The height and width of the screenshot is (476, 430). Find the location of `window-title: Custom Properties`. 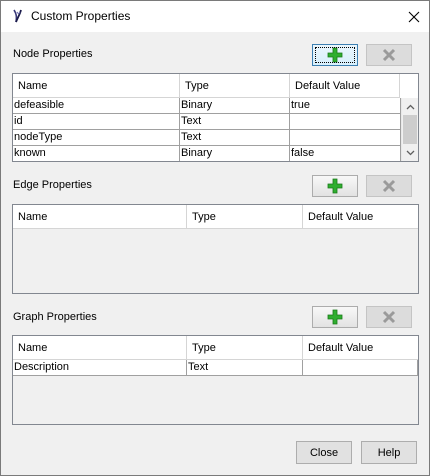

window-title: Custom Properties is located at coordinates (81, 16).